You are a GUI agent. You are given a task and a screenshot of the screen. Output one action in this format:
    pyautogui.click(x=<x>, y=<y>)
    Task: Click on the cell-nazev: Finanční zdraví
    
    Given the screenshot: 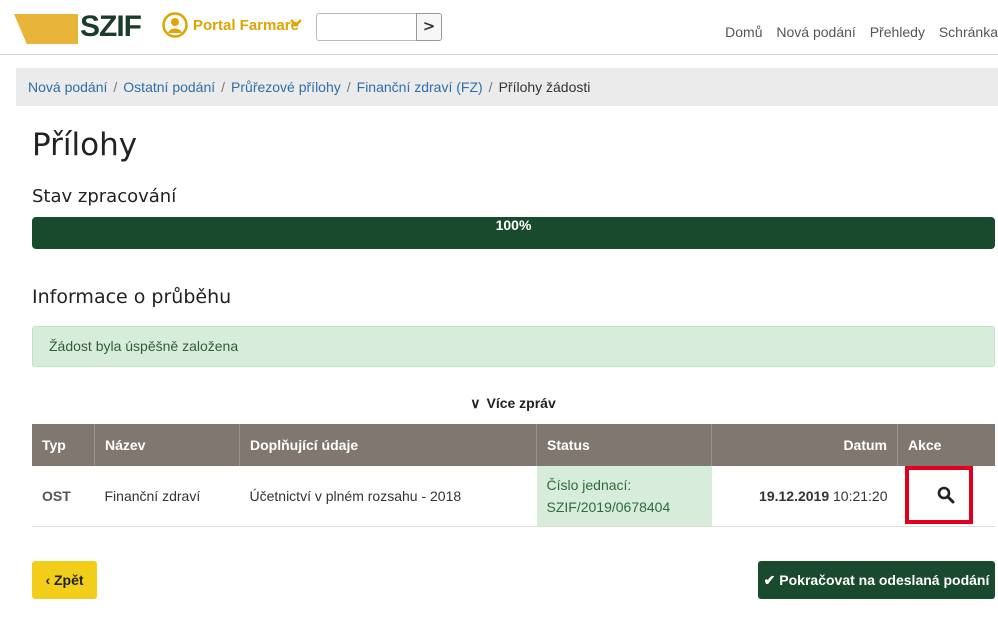 What is the action you would take?
    pyautogui.click(x=167, y=496)
    